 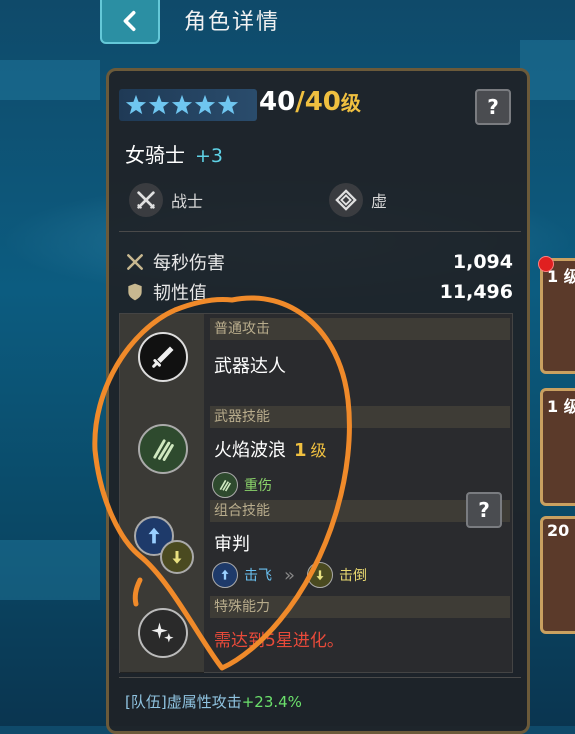 I want to click on team-buff-label: [队伍]虚属性攻击, so click(x=183, y=702).